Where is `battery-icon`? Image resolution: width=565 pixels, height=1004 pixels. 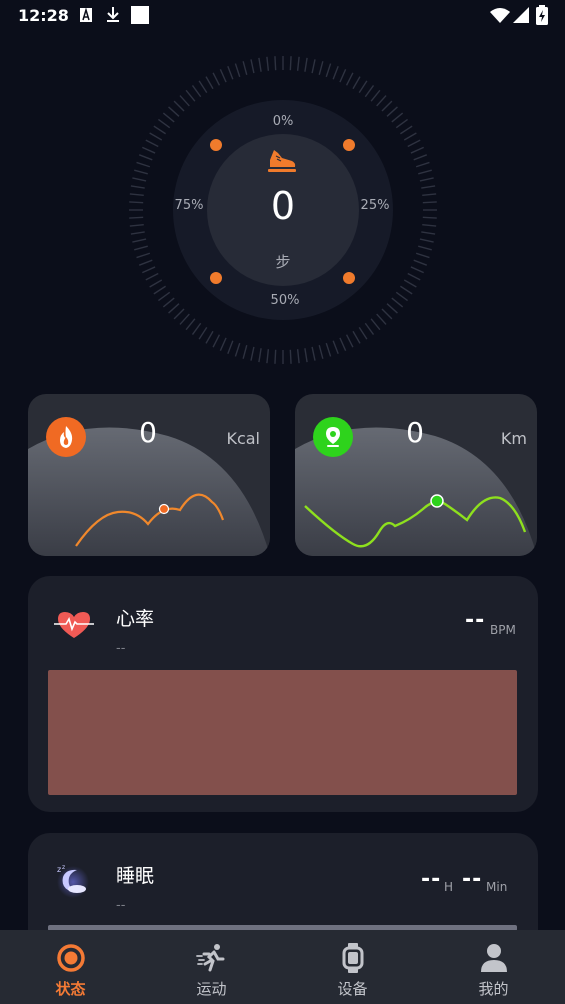 battery-icon is located at coordinates (542, 15).